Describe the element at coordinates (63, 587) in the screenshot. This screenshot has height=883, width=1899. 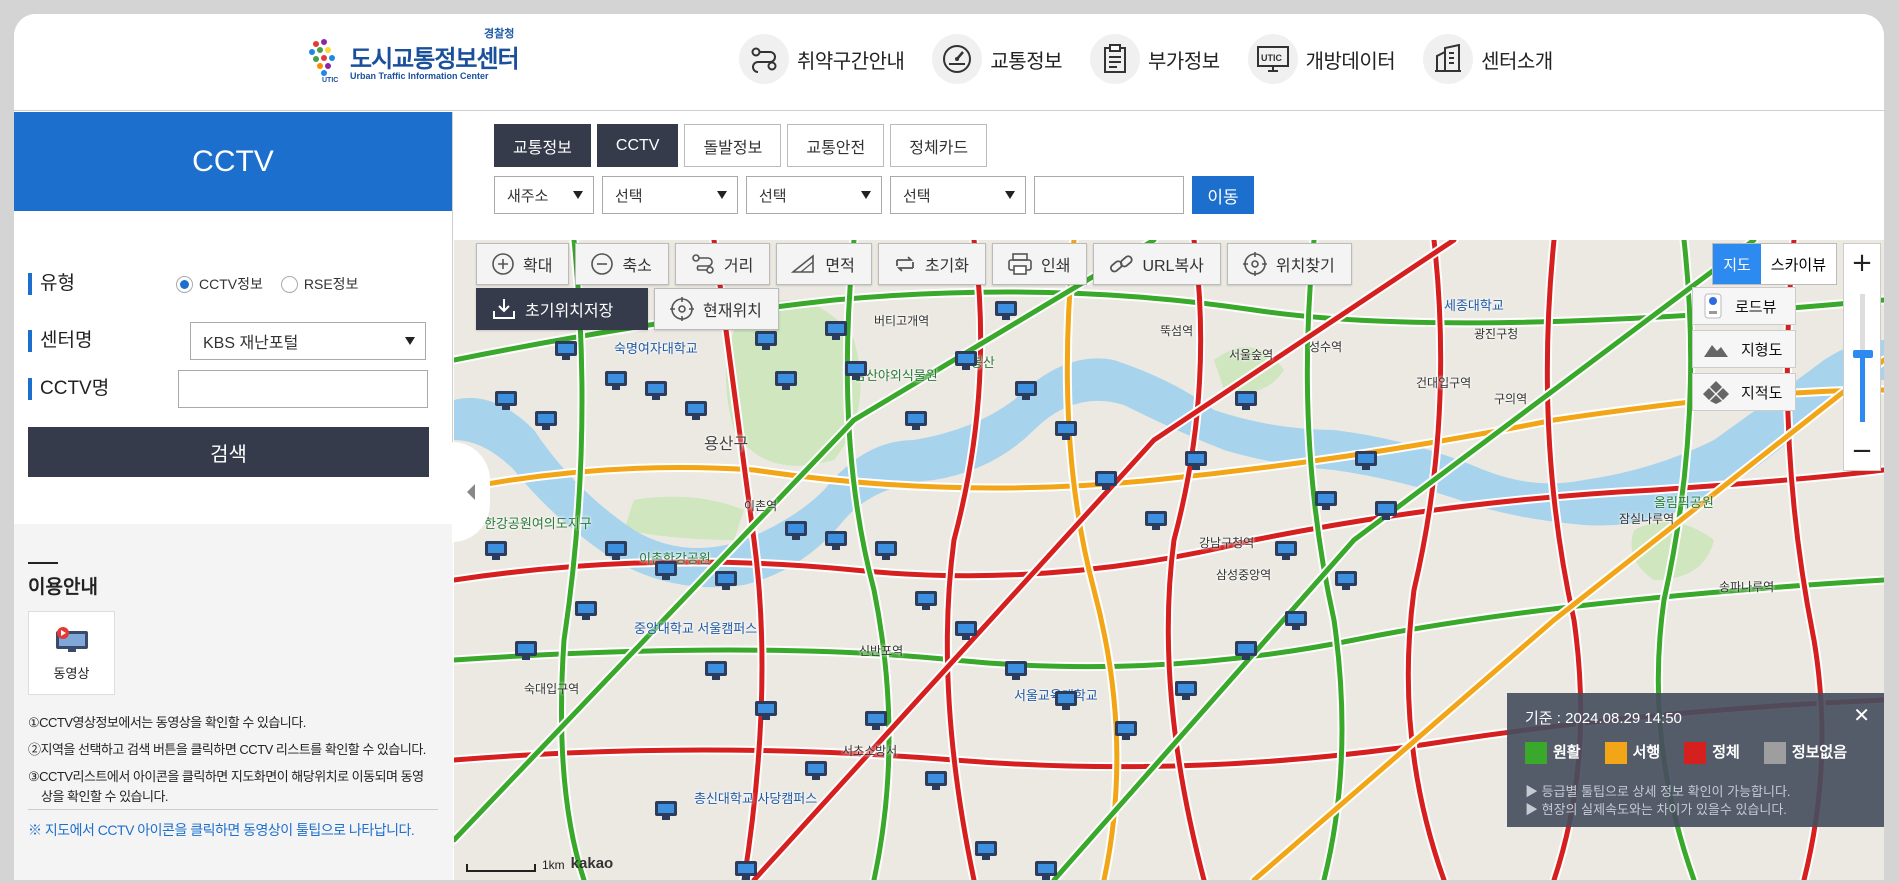
I see `guide-title: 이용안내` at that location.